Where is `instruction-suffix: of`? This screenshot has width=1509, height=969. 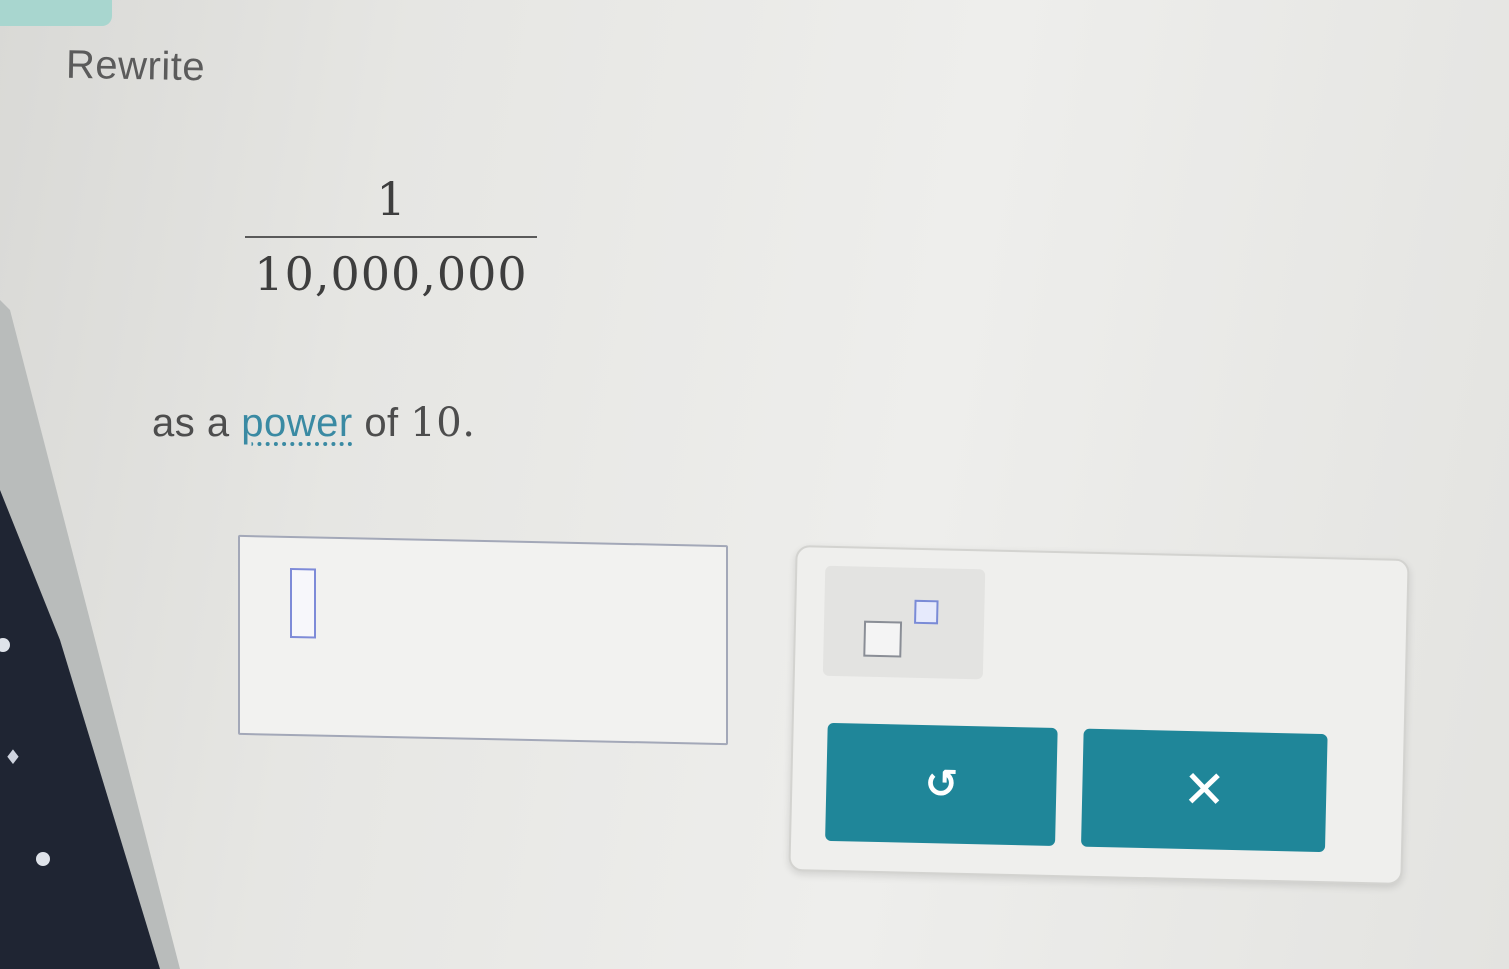
instruction-suffix: of is located at coordinates (381, 423).